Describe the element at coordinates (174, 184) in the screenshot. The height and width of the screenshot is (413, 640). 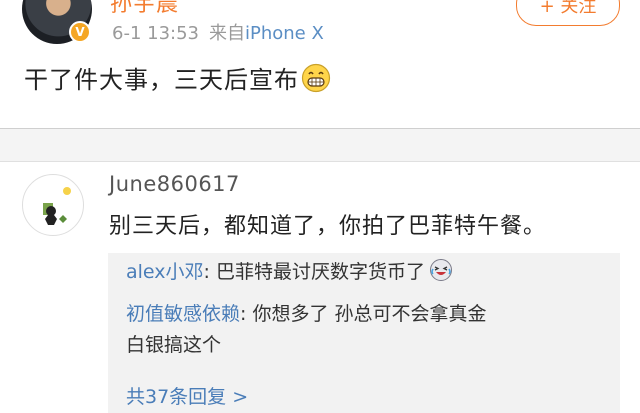
I see `commenter-name: June860617` at that location.